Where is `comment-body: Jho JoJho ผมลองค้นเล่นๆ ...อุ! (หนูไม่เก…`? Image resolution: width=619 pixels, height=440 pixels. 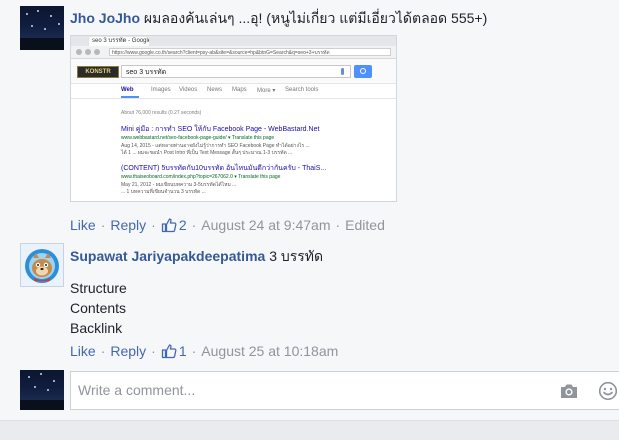 comment-body: Jho JoJho ผมลองค้นเล่นๆ ...อุ! (หนูไม่เก… is located at coordinates (340, 18).